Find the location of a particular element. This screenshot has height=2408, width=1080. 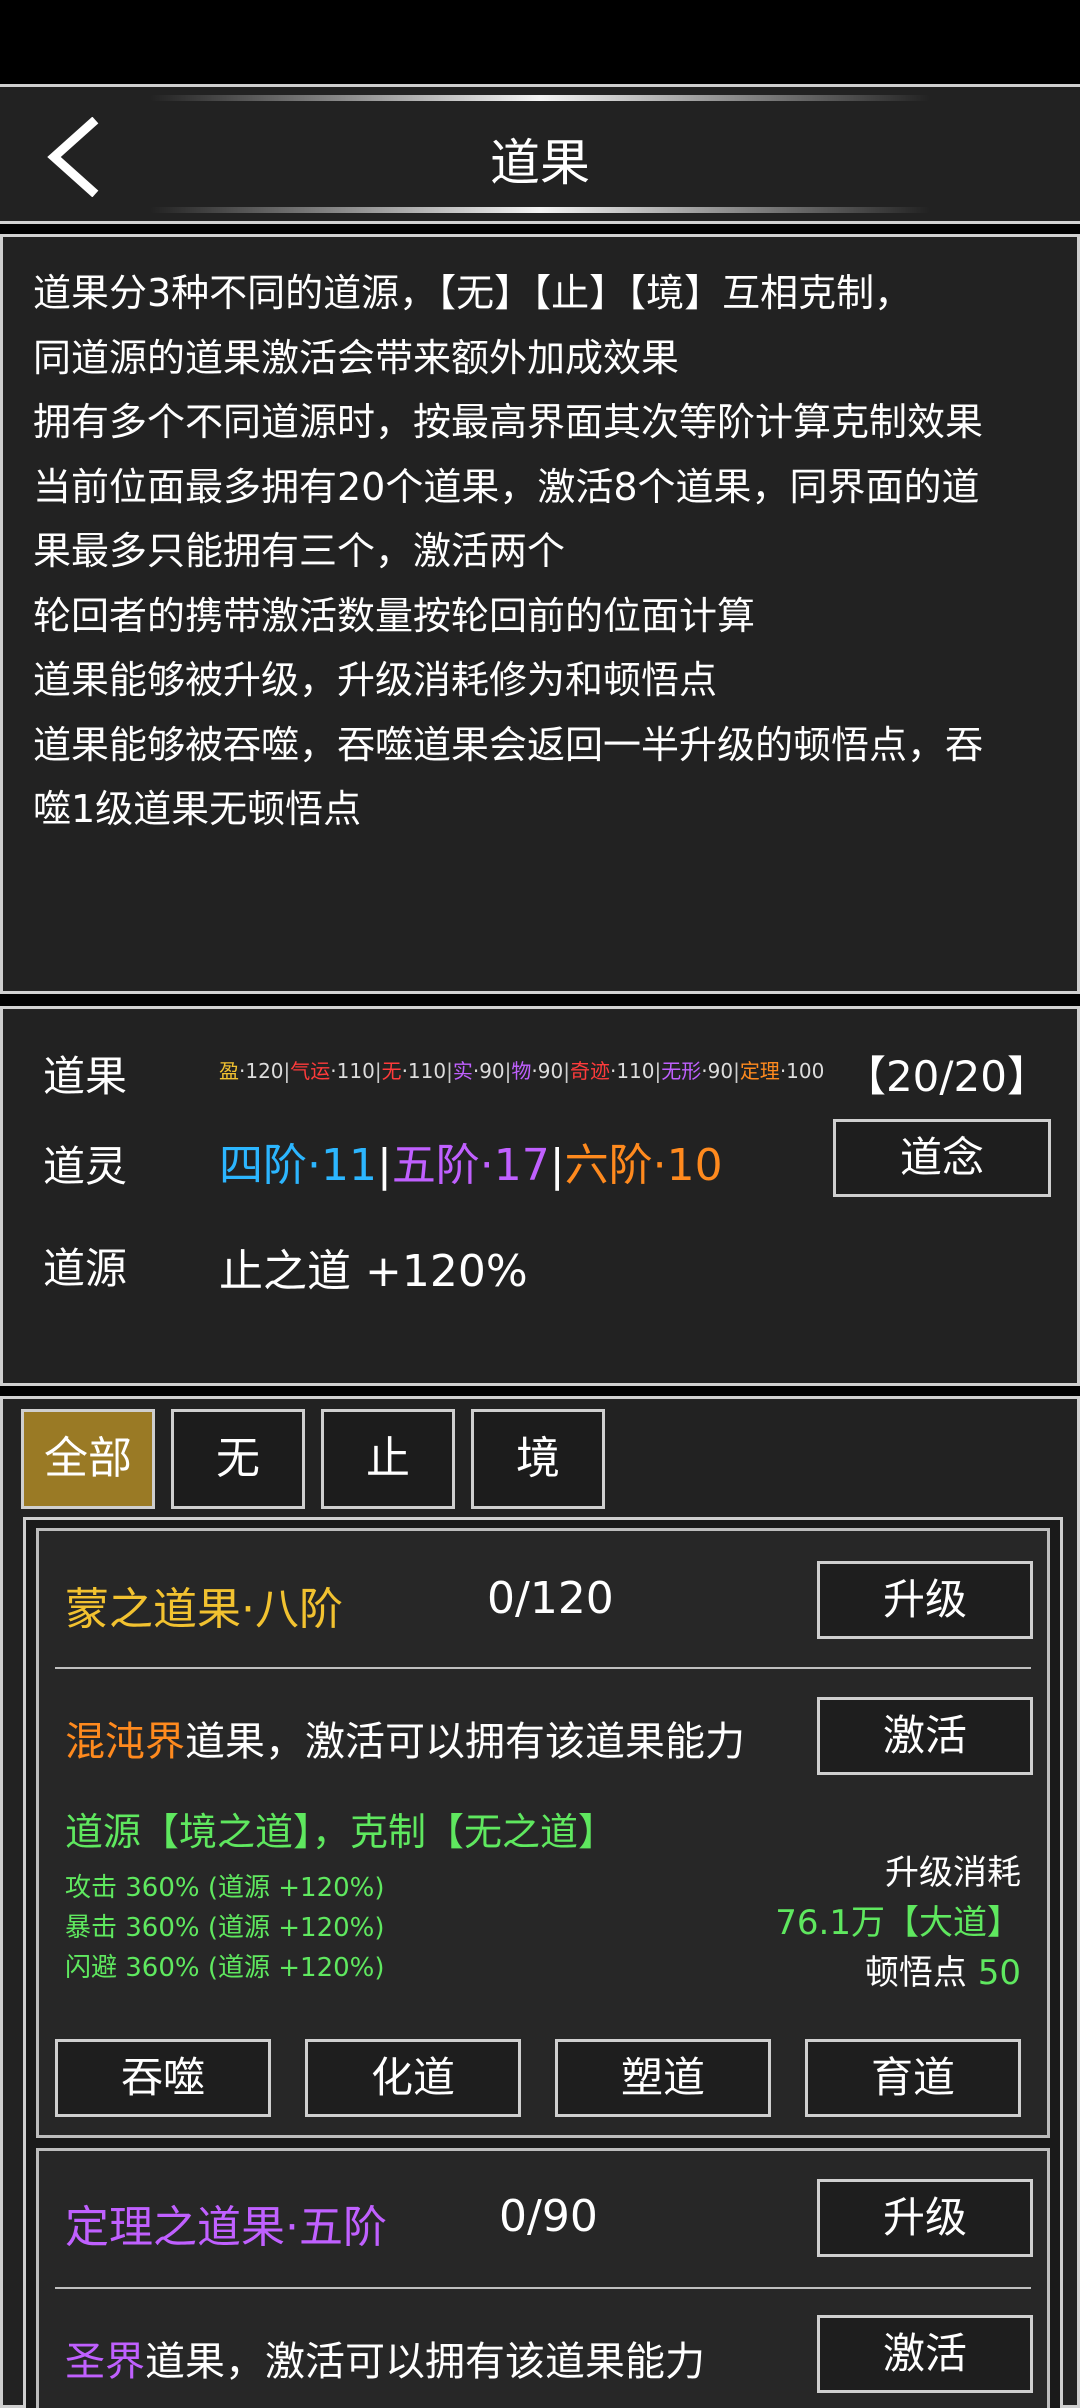

daoguo-progress: 0/90 is located at coordinates (548, 2216).